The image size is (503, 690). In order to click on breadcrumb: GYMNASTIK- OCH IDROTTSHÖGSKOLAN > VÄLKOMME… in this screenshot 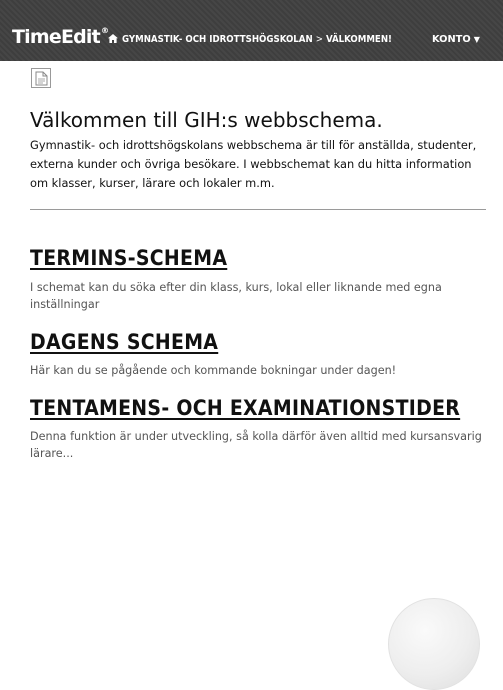, I will do `click(257, 39)`.